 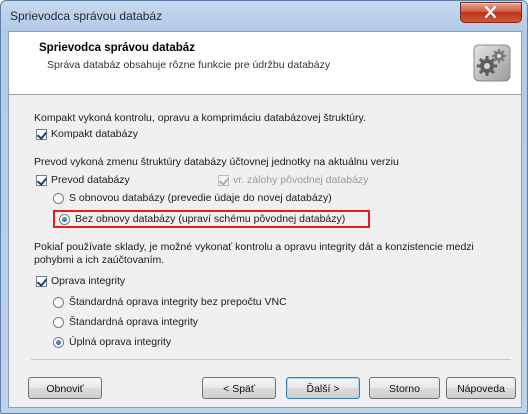 What do you see at coordinates (404, 388) in the screenshot?
I see `cancel-button: Storno` at bounding box center [404, 388].